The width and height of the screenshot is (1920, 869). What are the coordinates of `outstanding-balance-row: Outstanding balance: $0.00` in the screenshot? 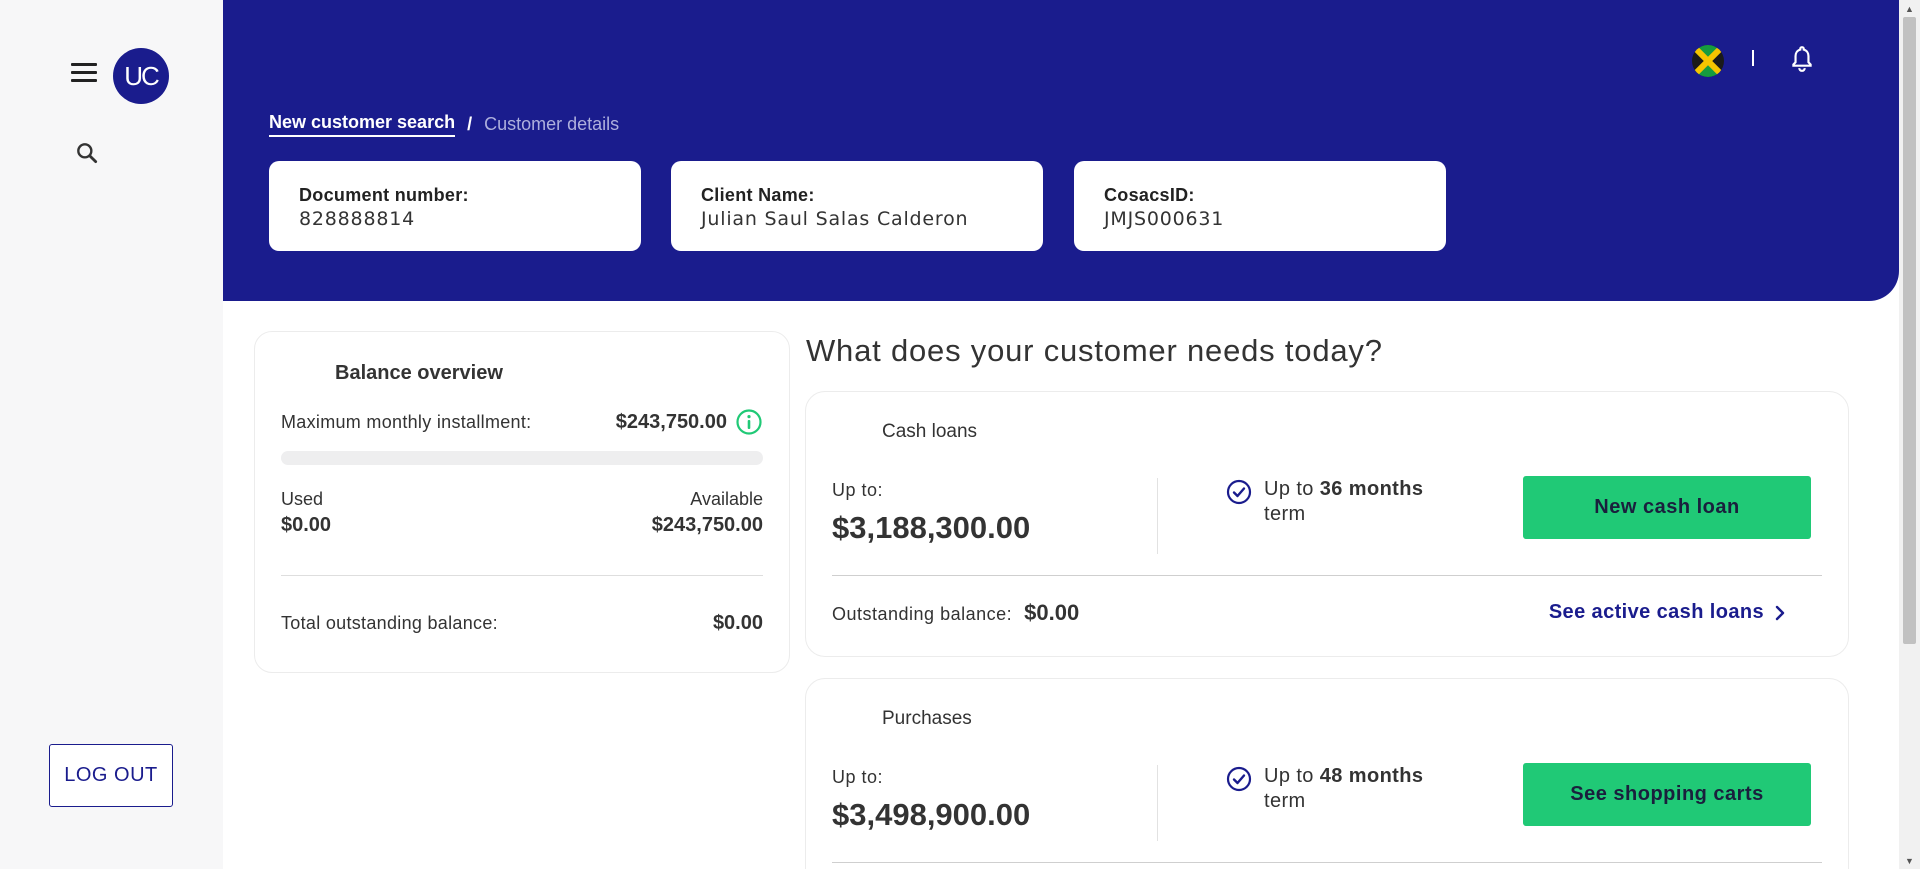 It's located at (955, 613).